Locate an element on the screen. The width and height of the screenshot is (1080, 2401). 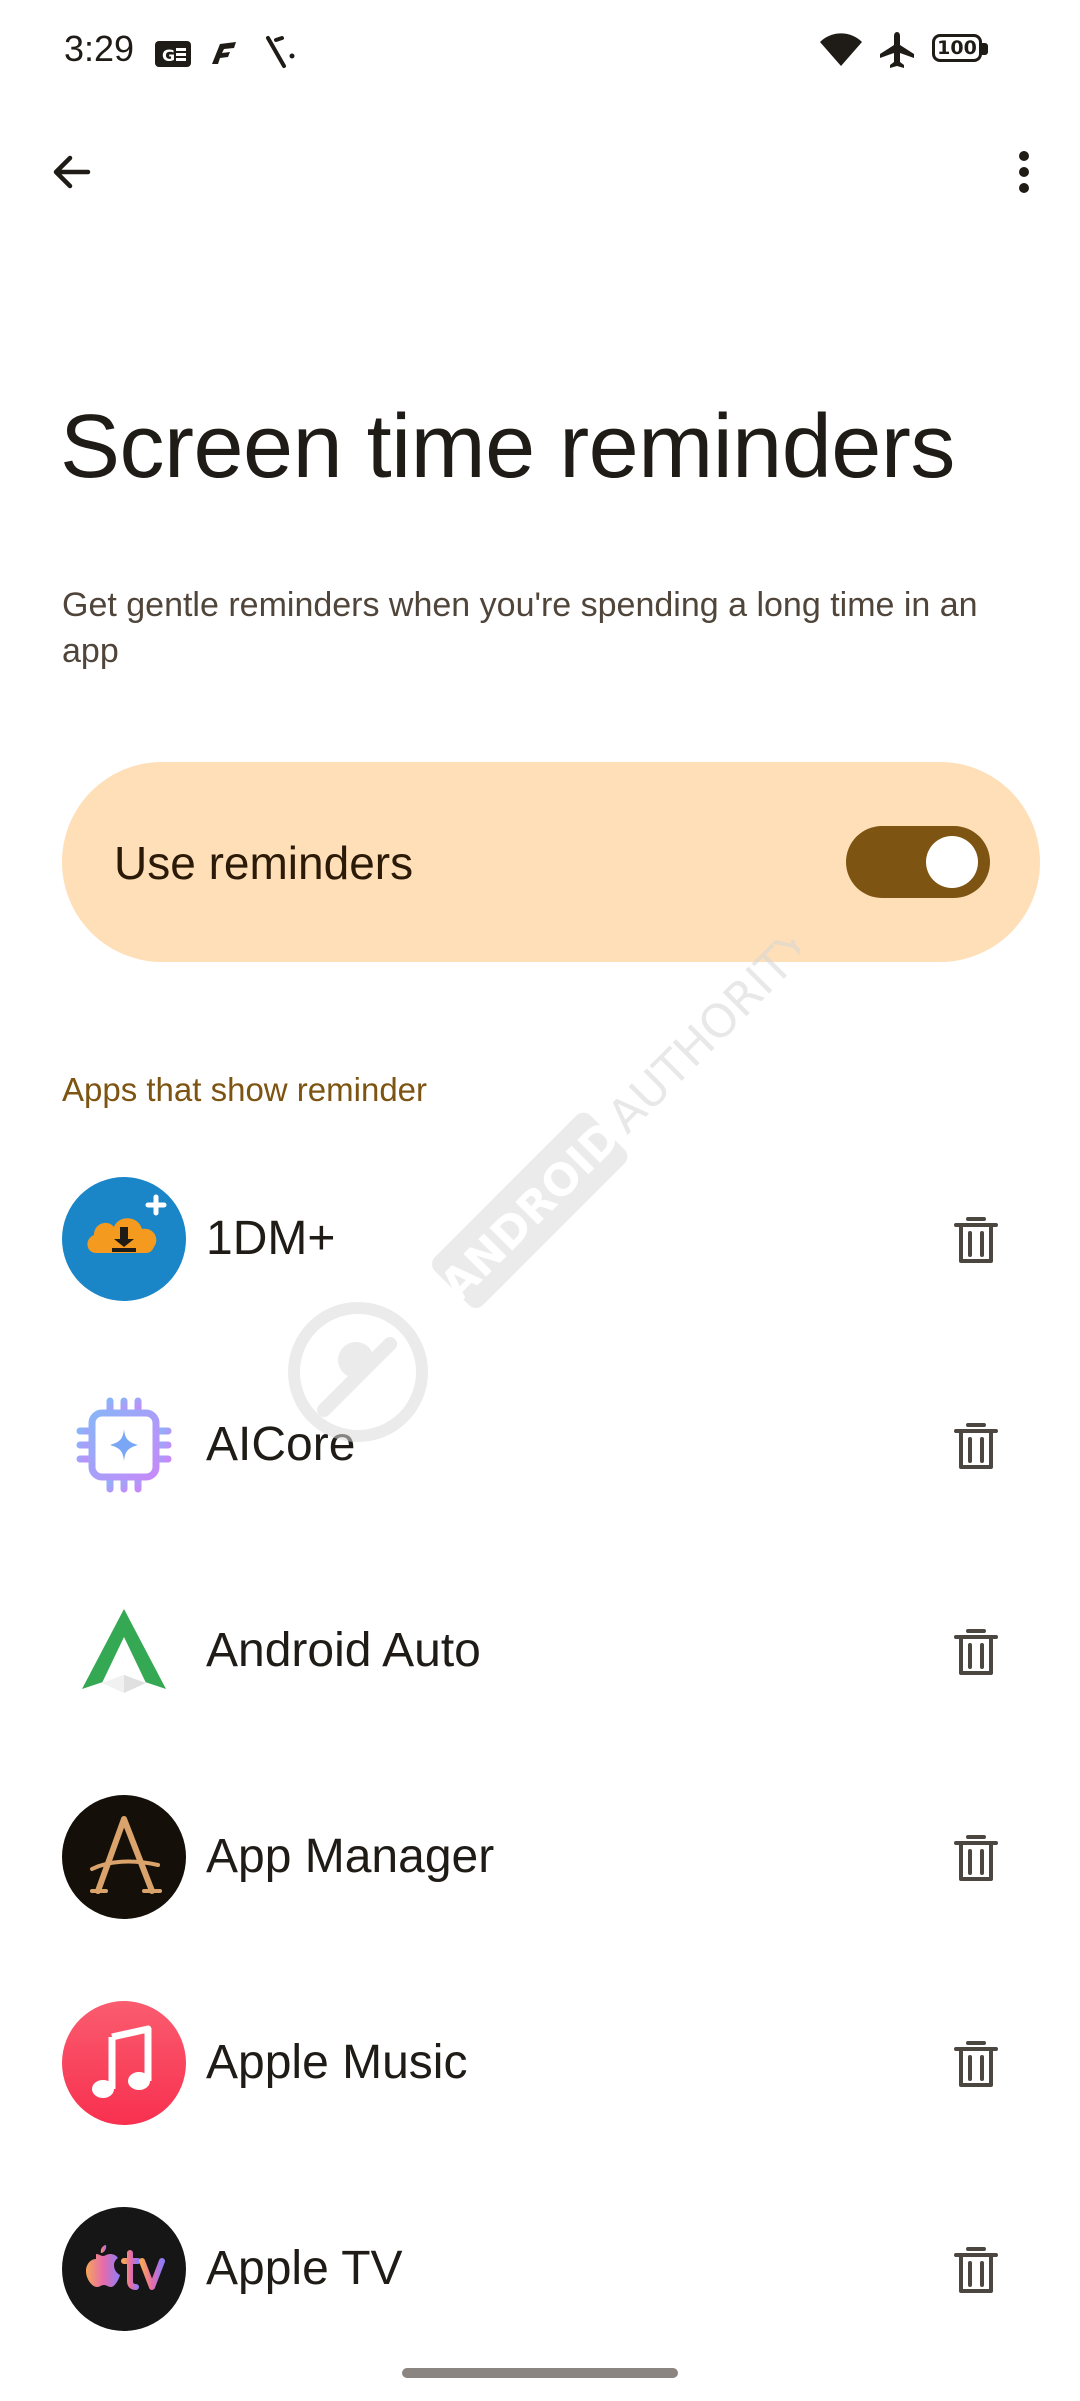
app-name: App Manager is located at coordinates (350, 1856).